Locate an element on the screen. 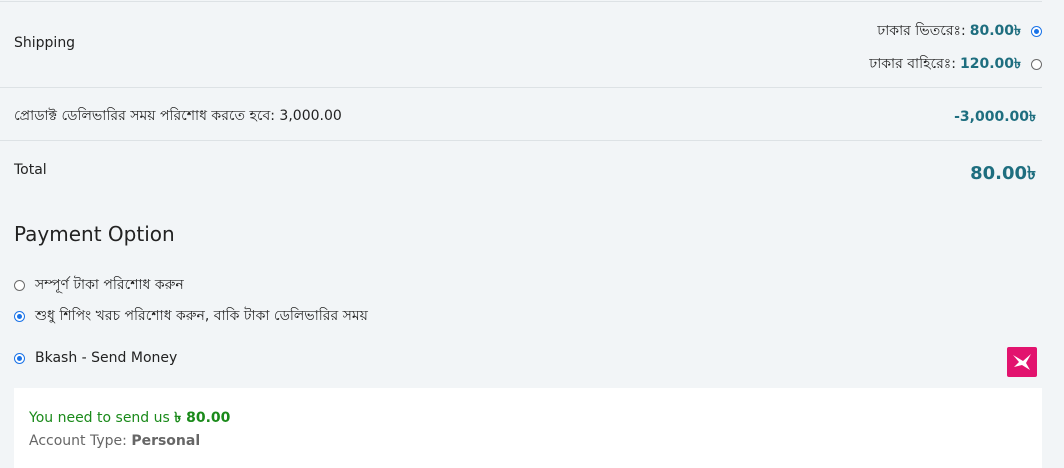  payment-shipping-only-radio is located at coordinates (19, 316).